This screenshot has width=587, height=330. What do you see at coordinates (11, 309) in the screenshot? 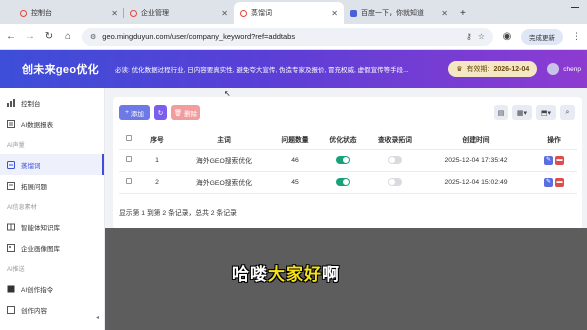
I see `doc-icon` at bounding box center [11, 309].